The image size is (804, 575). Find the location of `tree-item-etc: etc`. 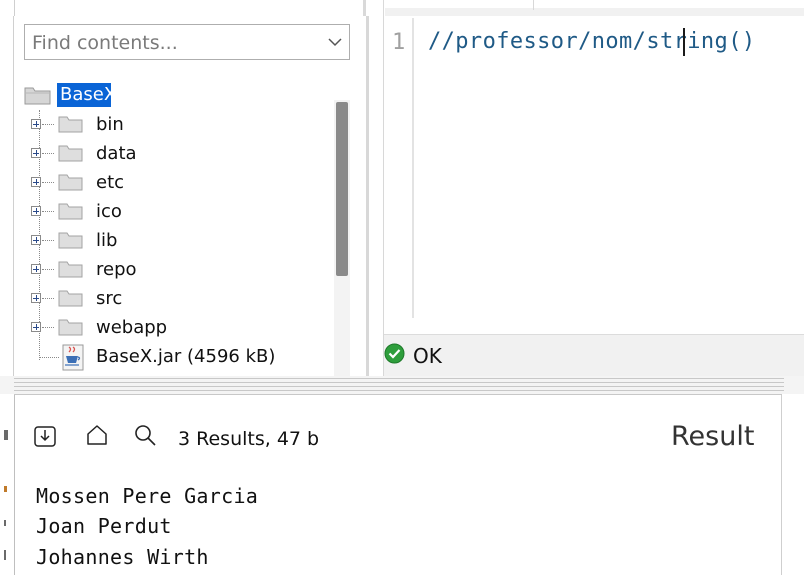

tree-item-etc: etc is located at coordinates (180, 184).